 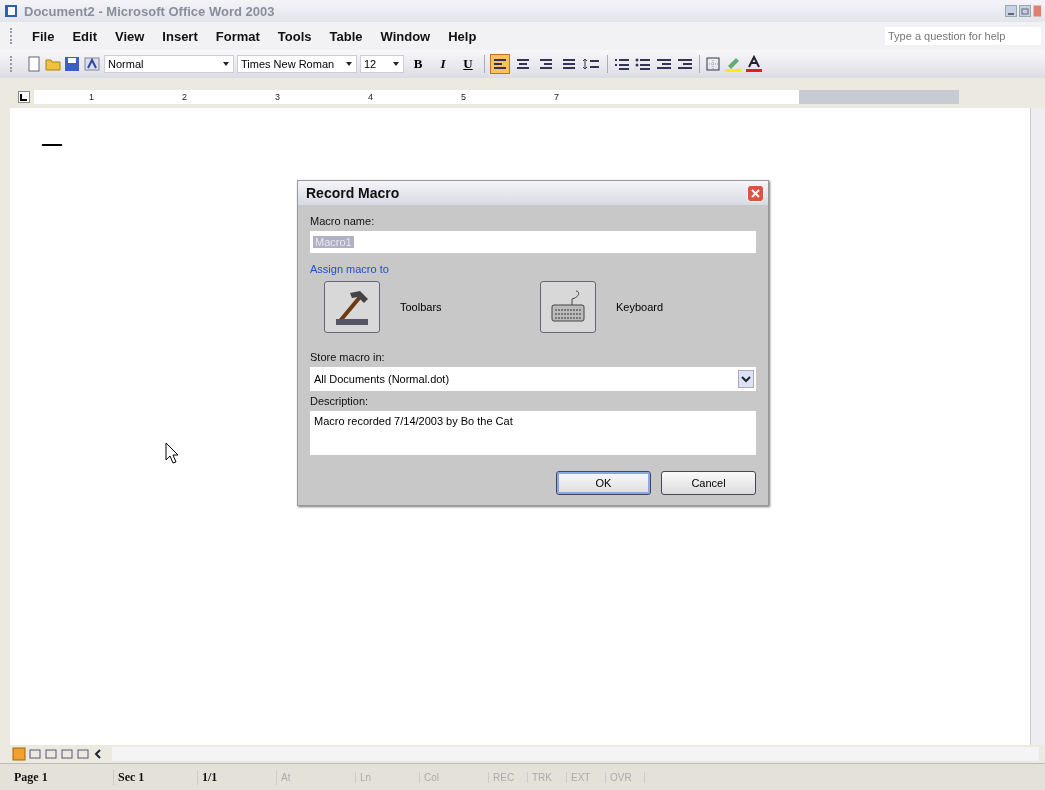 What do you see at coordinates (533, 379) in the screenshot?
I see `store-macro-dropdown: All Documents (Normal.dot)` at bounding box center [533, 379].